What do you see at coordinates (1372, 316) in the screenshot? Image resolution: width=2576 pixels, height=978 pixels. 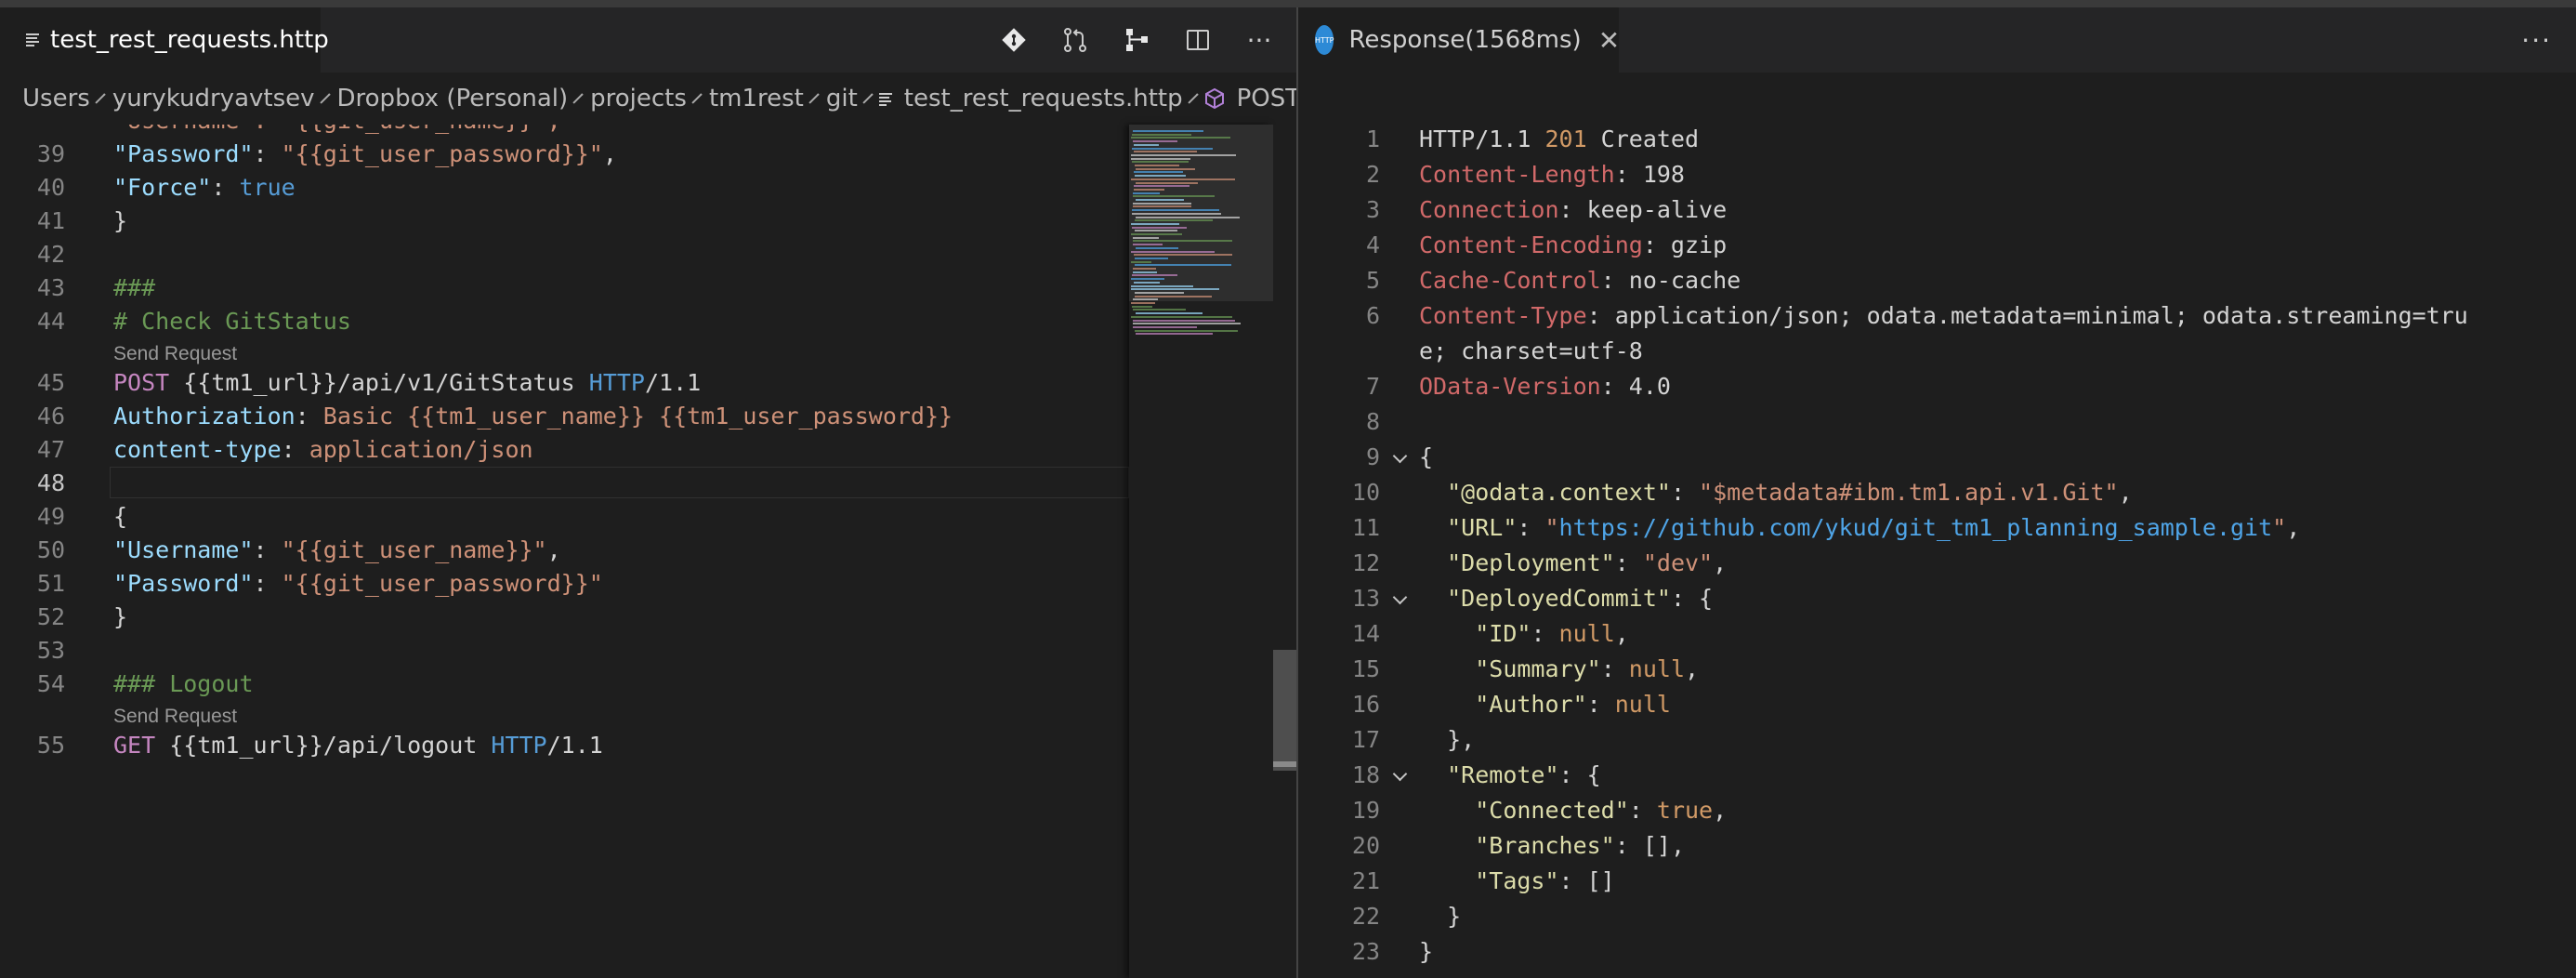 I see `line-number: 6` at bounding box center [1372, 316].